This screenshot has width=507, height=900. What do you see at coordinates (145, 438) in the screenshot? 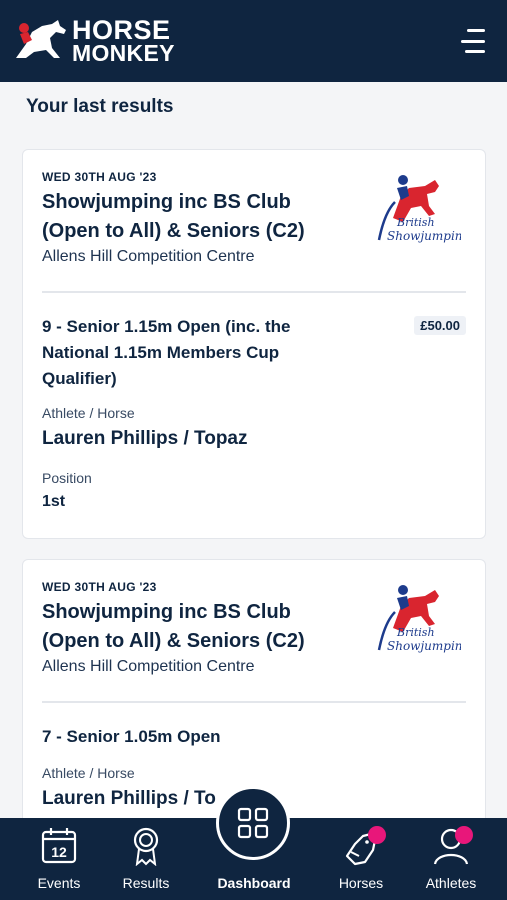
I see `athlete-horse-value: Lauren Phillips / Topaz` at bounding box center [145, 438].